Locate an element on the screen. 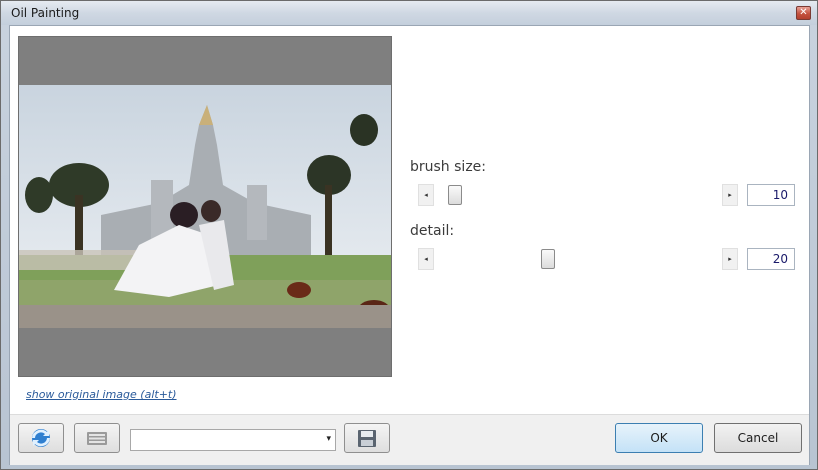 This screenshot has height=470, width=818. close-icon: ✕ is located at coordinates (803, 12).